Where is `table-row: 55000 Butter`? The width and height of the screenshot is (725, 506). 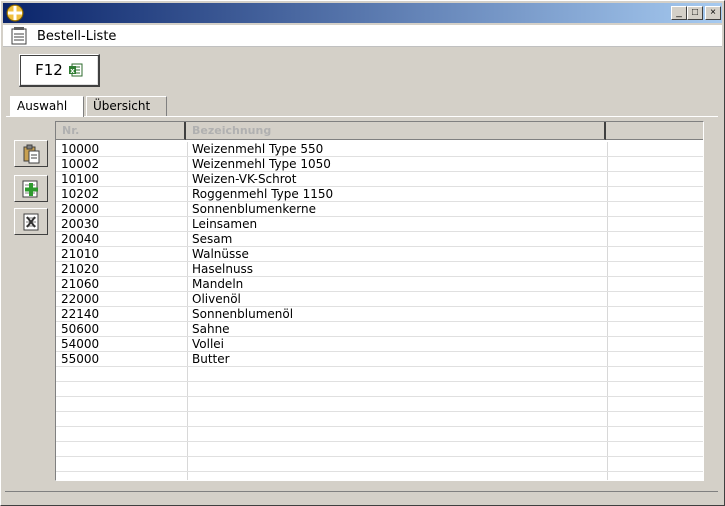
table-row: 55000 Butter is located at coordinates (379, 359).